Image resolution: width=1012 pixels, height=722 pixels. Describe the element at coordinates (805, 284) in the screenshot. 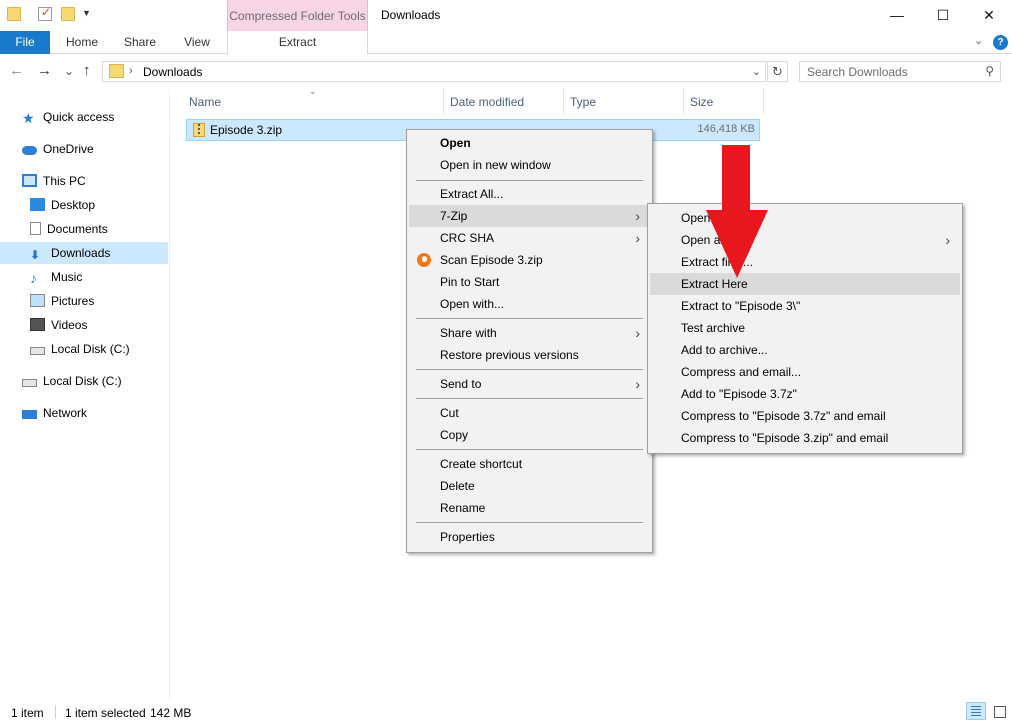

I see `submenu-item-extract-here: Extract Here` at that location.